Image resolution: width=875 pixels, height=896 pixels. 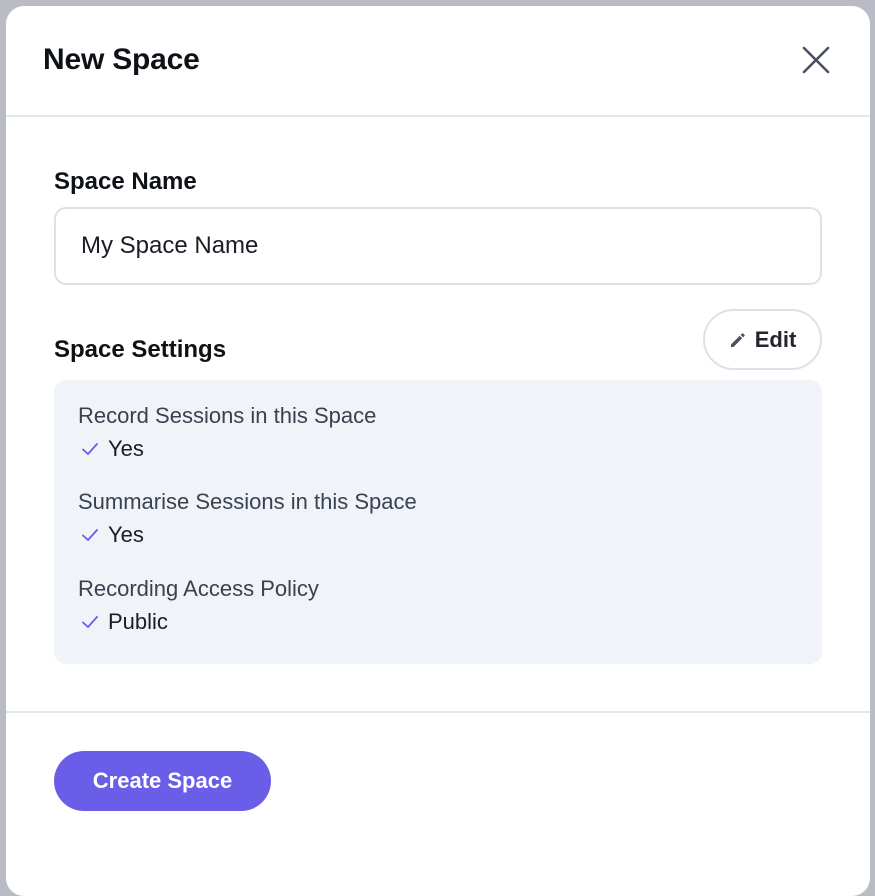 What do you see at coordinates (198, 588) in the screenshot?
I see `setting-title: Recording Access Policy` at bounding box center [198, 588].